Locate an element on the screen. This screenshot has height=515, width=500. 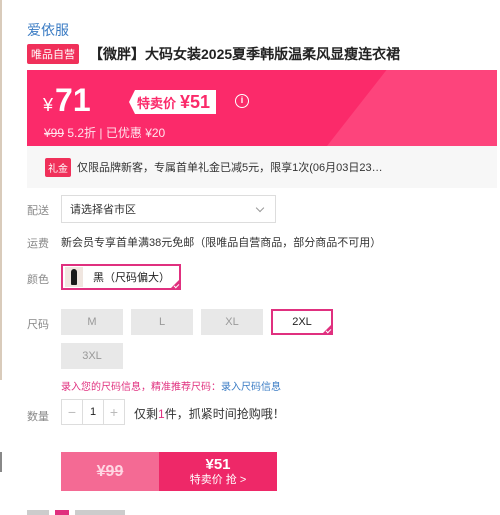
color-option-black: 黑（尺码偏大） is located at coordinates (121, 277).